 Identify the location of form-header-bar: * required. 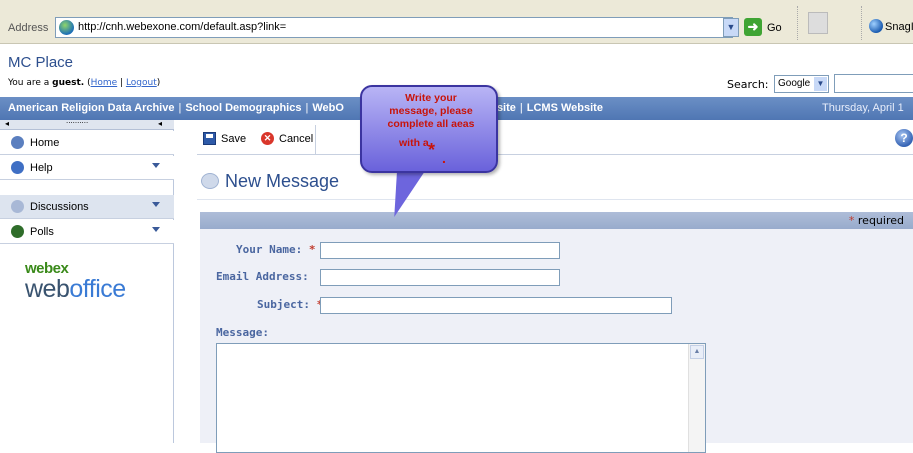
(556, 220).